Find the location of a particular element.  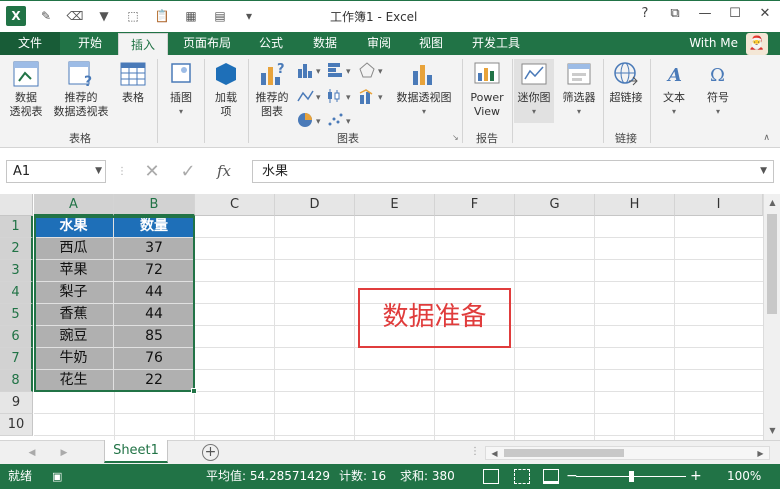

sheet-tab-sheet1: Sheet1 is located at coordinates (136, 451).